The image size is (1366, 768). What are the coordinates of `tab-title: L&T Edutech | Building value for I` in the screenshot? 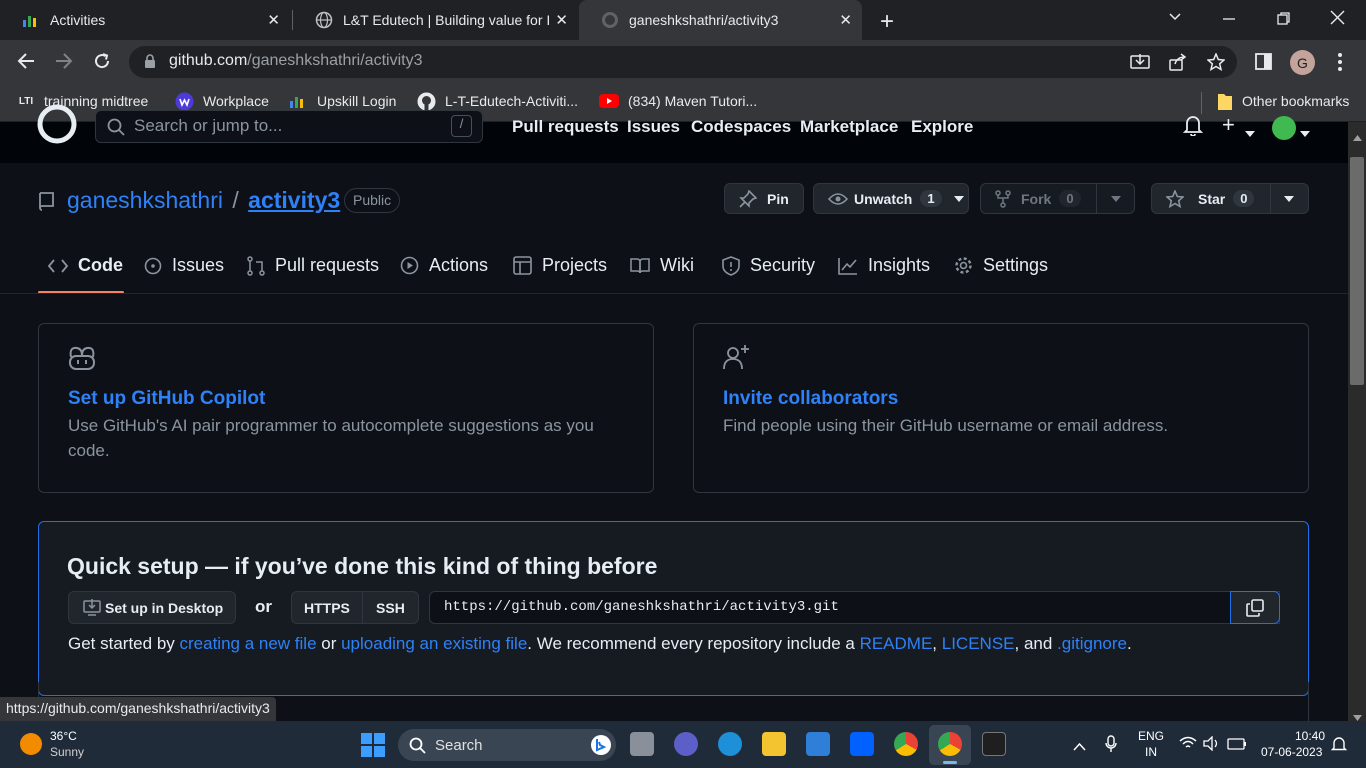 It's located at (447, 20).